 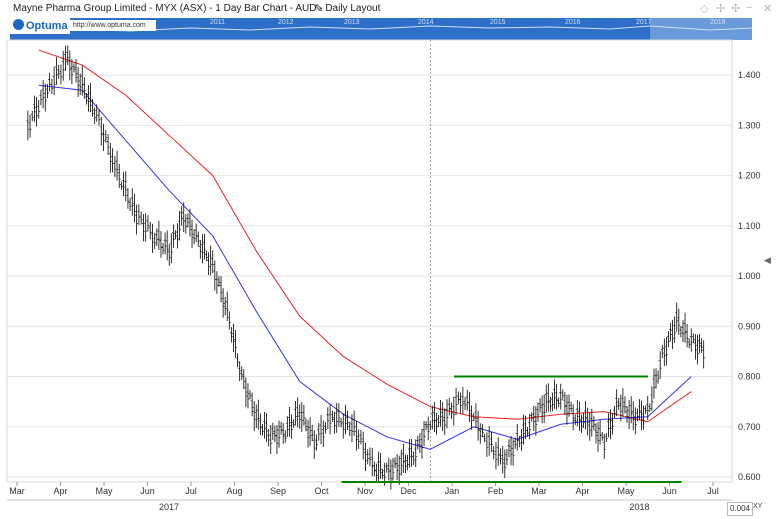 What do you see at coordinates (749, 326) in the screenshot?
I see `y-tick-label: 0.900` at bounding box center [749, 326].